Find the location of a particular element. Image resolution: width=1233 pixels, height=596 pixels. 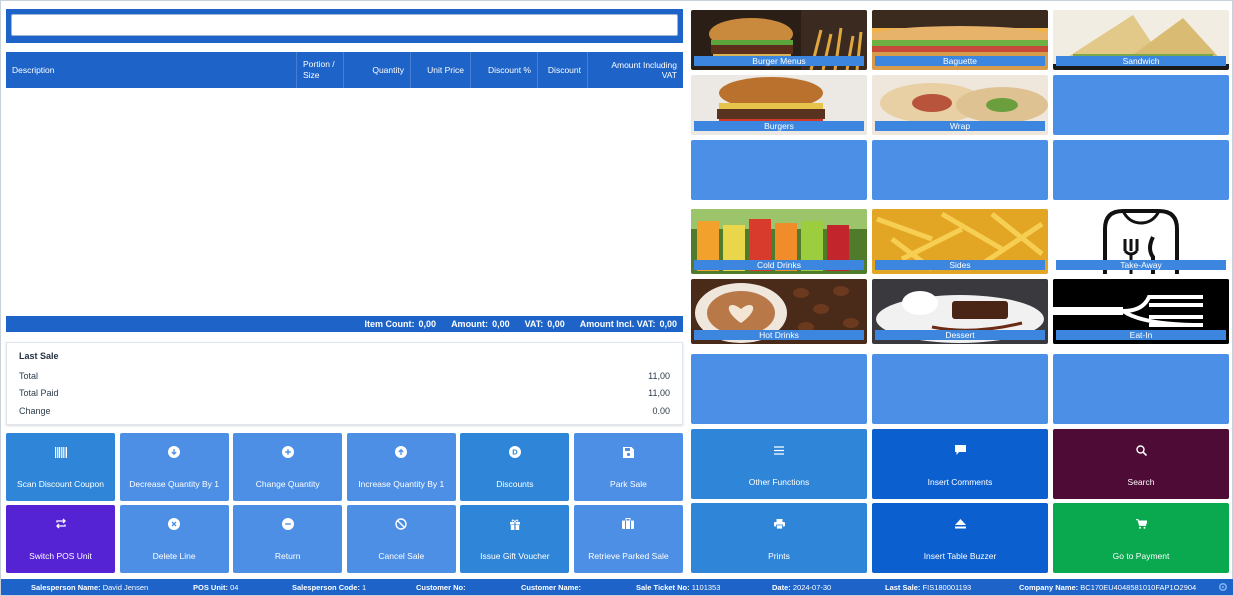

switch-icon is located at coordinates (61, 524).